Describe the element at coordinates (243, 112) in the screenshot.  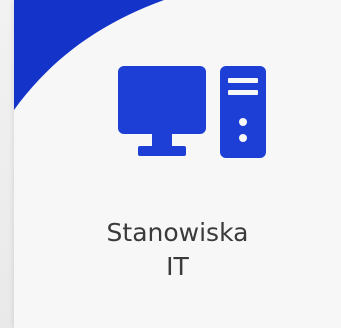
I see `pc-tower-icon` at that location.